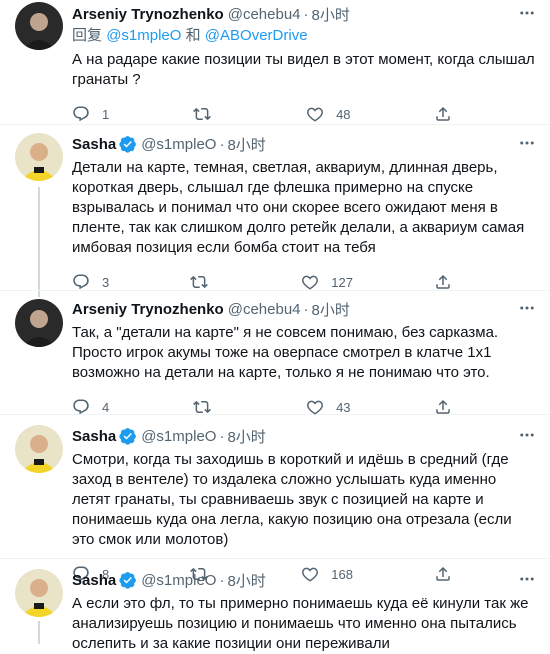 The image size is (550, 654). I want to click on like-button: 127, so click(327, 282).